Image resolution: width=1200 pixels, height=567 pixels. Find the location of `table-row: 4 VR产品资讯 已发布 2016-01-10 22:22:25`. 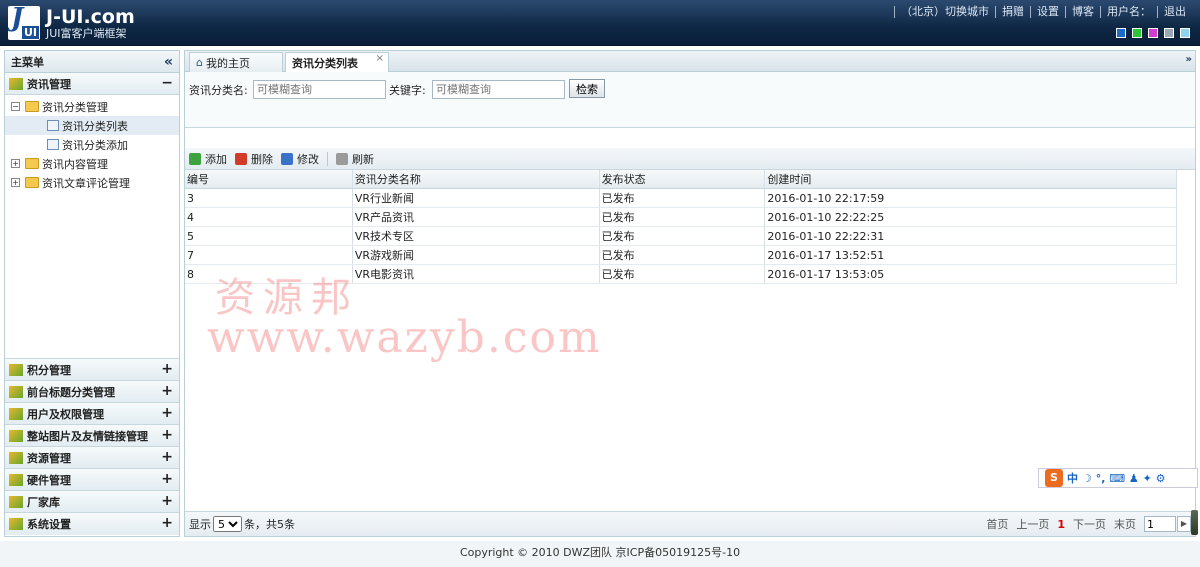

table-row: 4 VR产品资讯 已发布 2016-01-10 22:22:25 is located at coordinates (681, 217).